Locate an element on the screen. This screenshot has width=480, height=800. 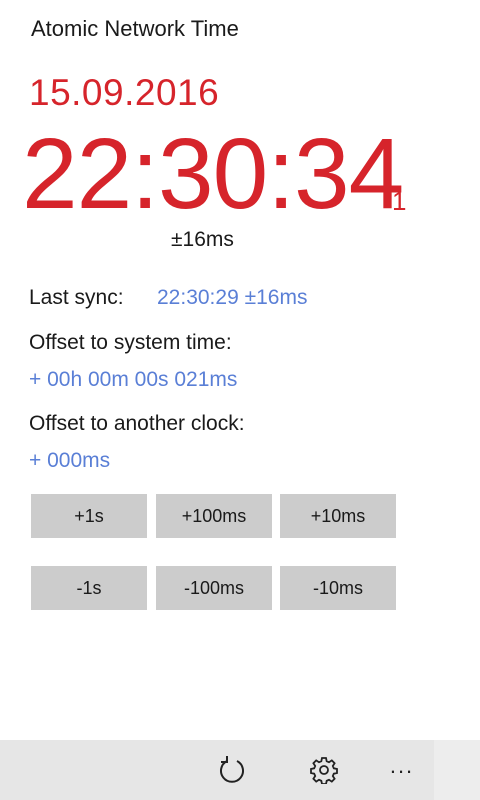
current-date: 15.09.2016 is located at coordinates (124, 92).